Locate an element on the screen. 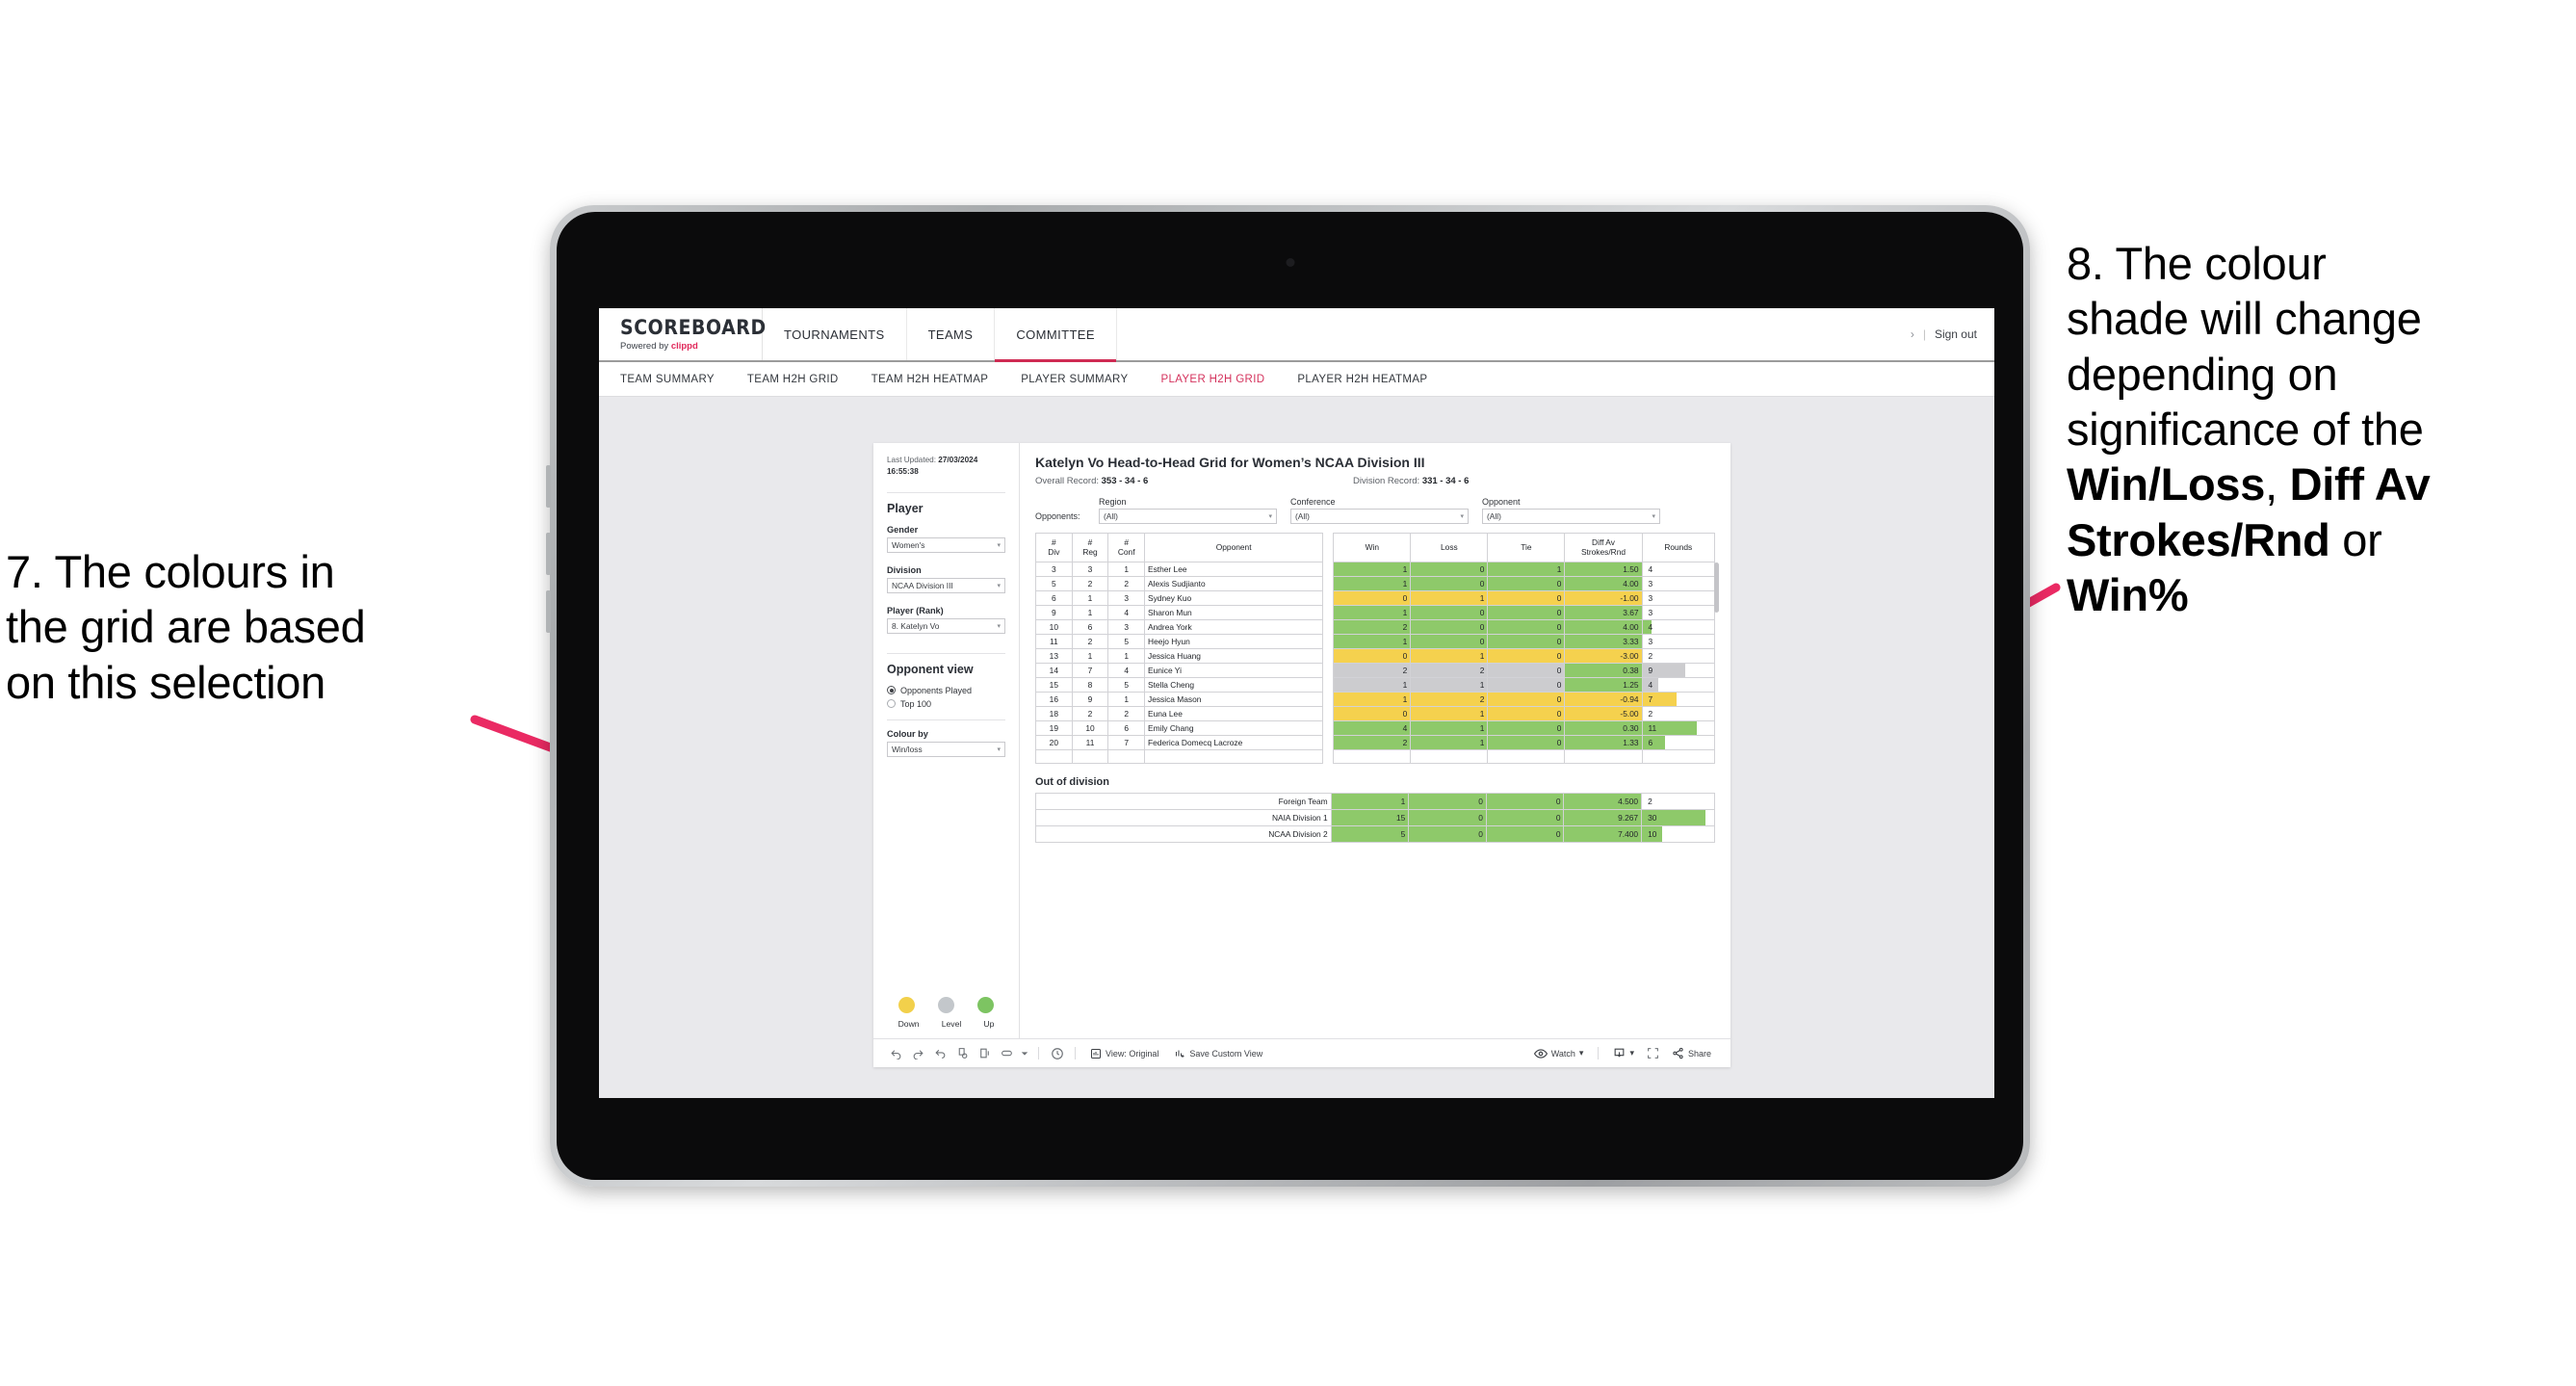  radio-top-100: Top 100 is located at coordinates (946, 704).